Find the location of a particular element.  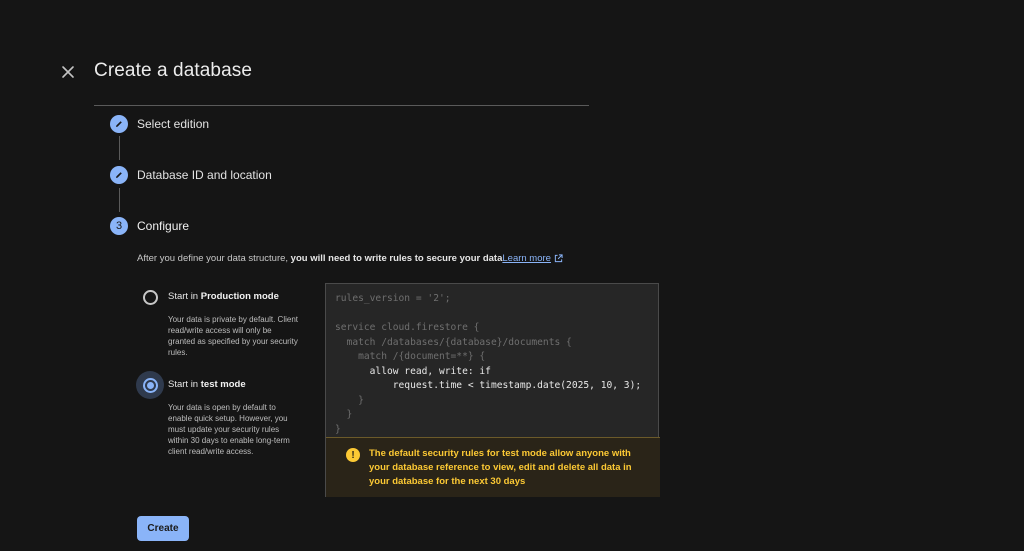

warning-icon: ! is located at coordinates (353, 455).